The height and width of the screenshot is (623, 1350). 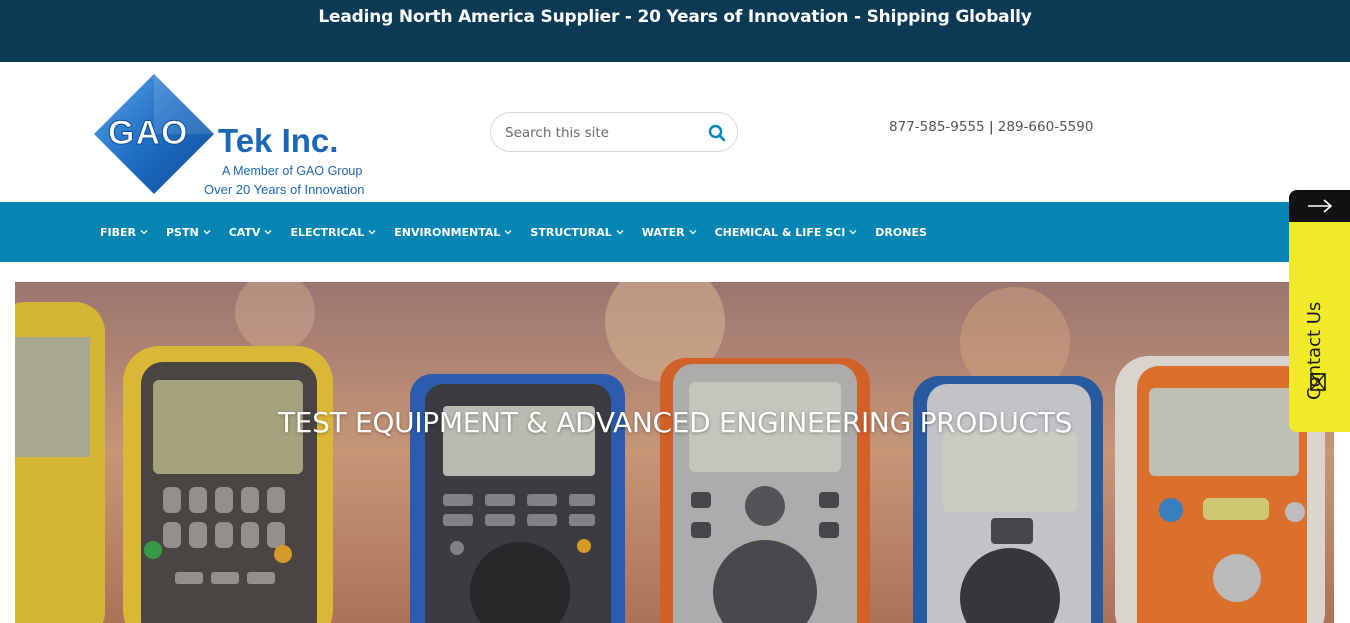 I want to click on phone-primary: 877-585-9555, so click(x=937, y=127).